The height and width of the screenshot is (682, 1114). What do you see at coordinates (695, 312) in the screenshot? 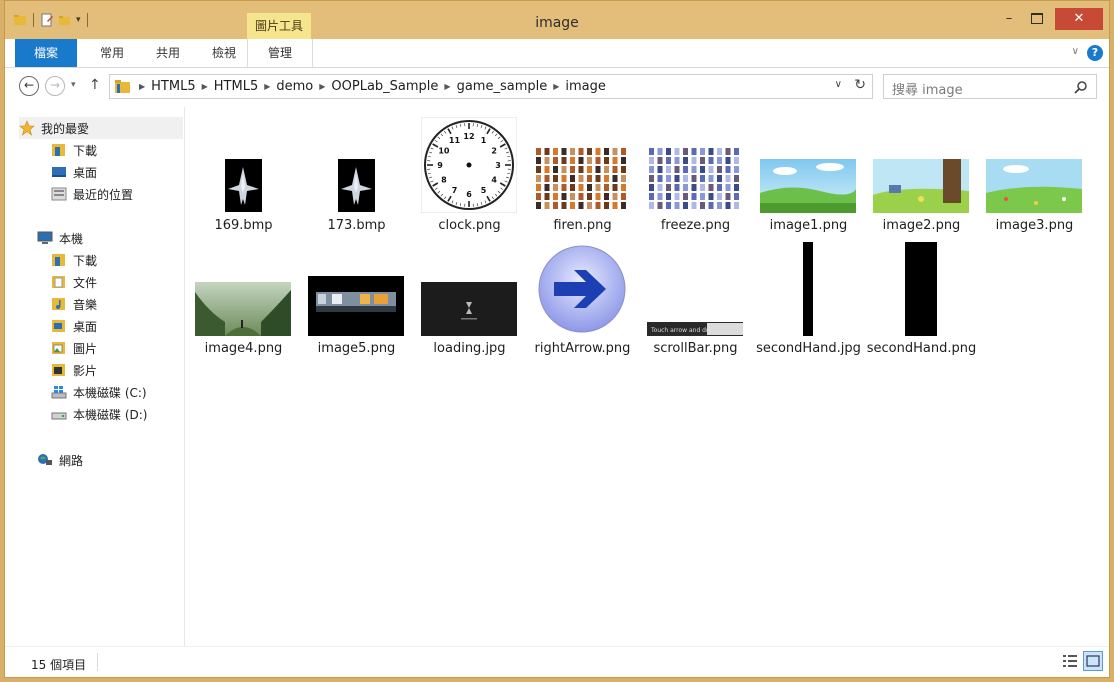
I see `file-item: Touch arrow and drag scrollBar.png` at bounding box center [695, 312].